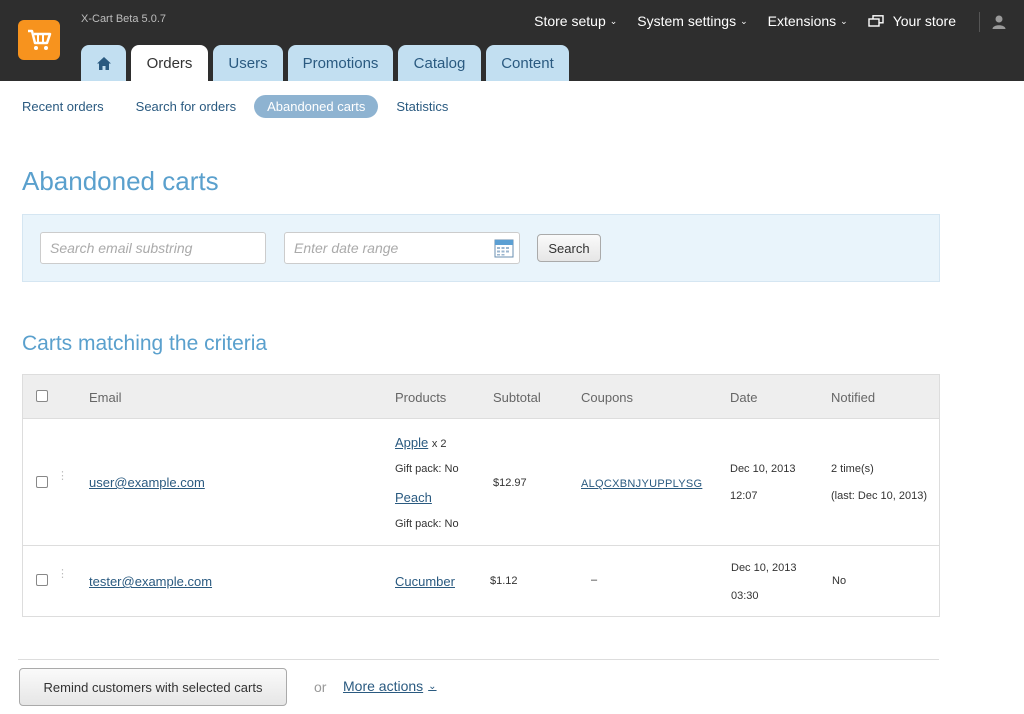 This screenshot has height=714, width=1024. I want to click on header-email: Email, so click(105, 397).